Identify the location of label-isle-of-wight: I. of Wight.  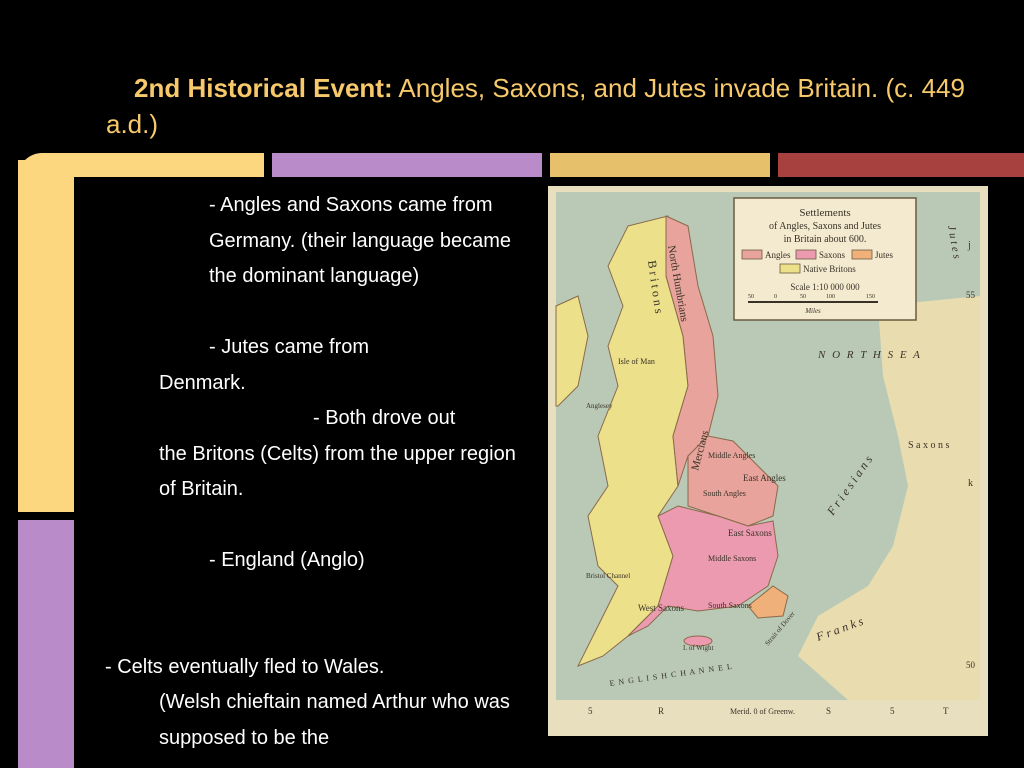
(698, 648).